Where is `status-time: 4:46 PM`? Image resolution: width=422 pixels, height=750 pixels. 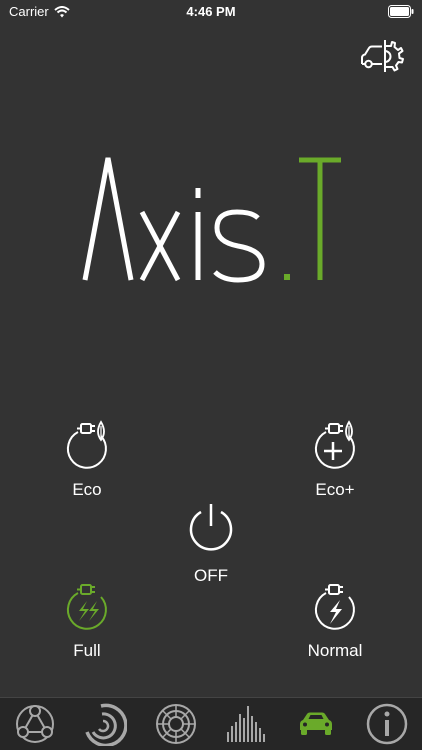 status-time: 4:46 PM is located at coordinates (211, 11).